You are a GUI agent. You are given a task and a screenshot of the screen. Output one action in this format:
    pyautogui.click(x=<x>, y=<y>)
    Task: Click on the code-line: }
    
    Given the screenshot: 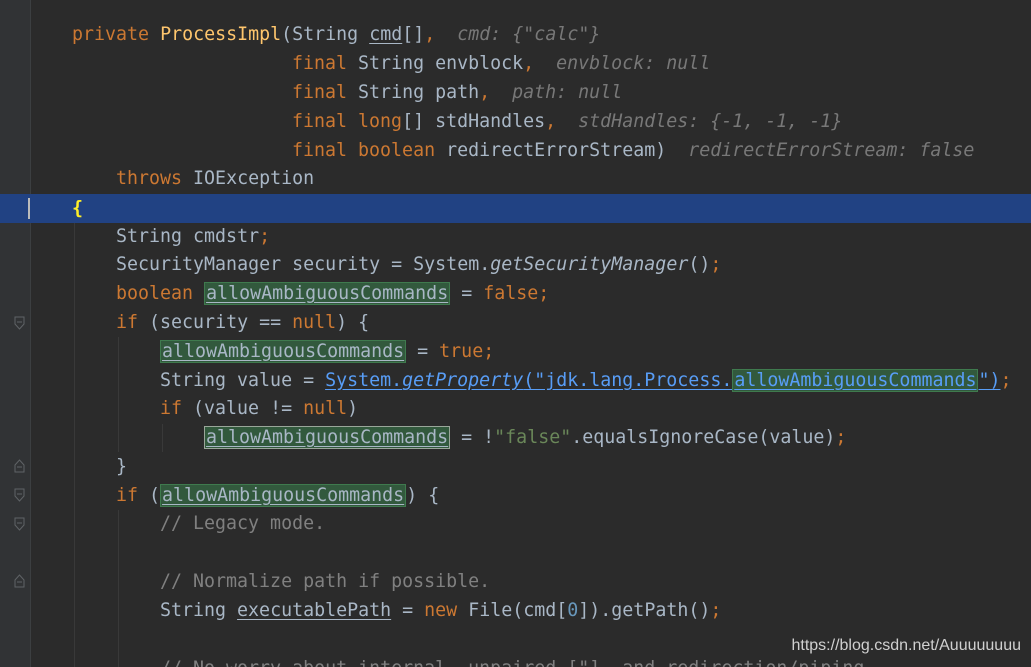 What is the action you would take?
    pyautogui.click(x=122, y=466)
    